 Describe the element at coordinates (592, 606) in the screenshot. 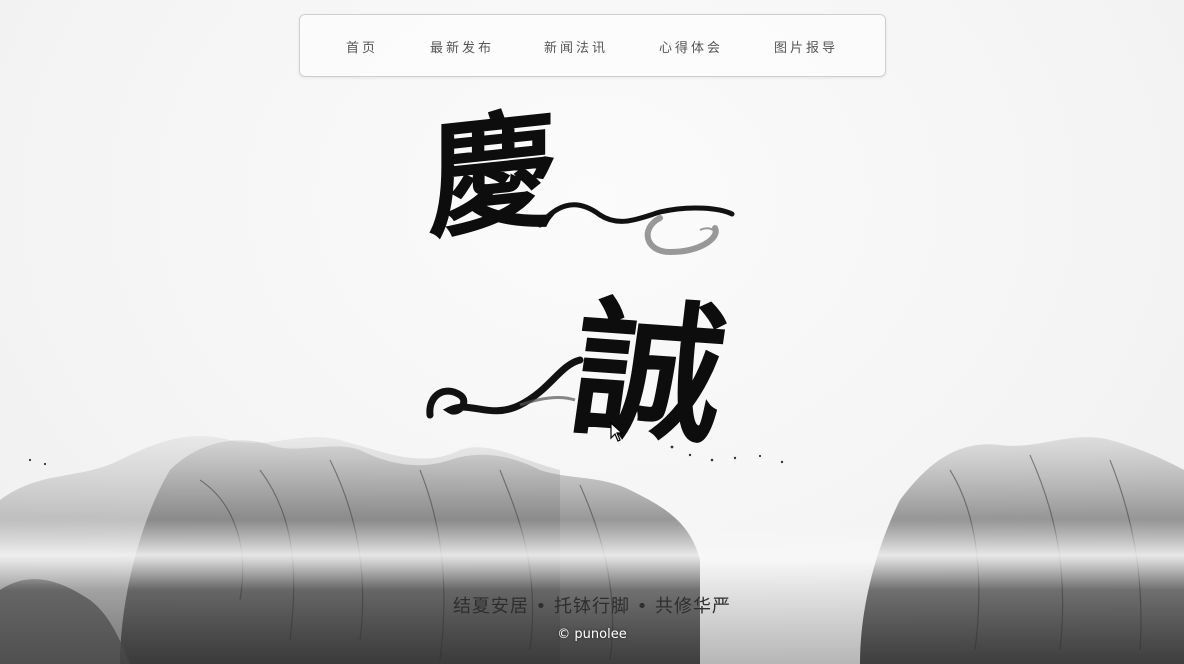

I see `tagline: 结夏安居 • 托钵行脚 • 共修华严` at that location.